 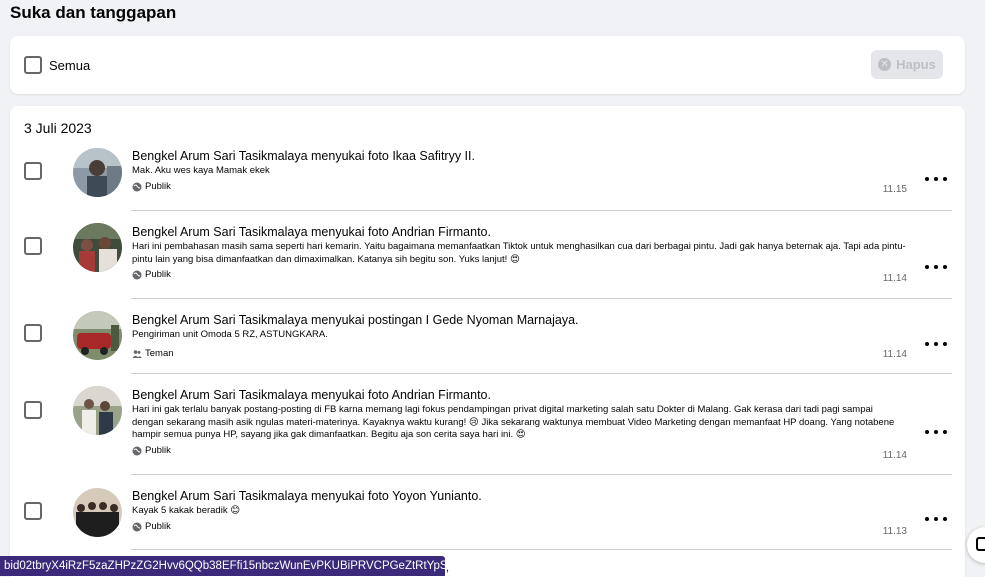 What do you see at coordinates (230, 334) in the screenshot?
I see `post-excerpt: Pengiriman unit Omoda 5 RZ, ASTUNGKARA.` at bounding box center [230, 334].